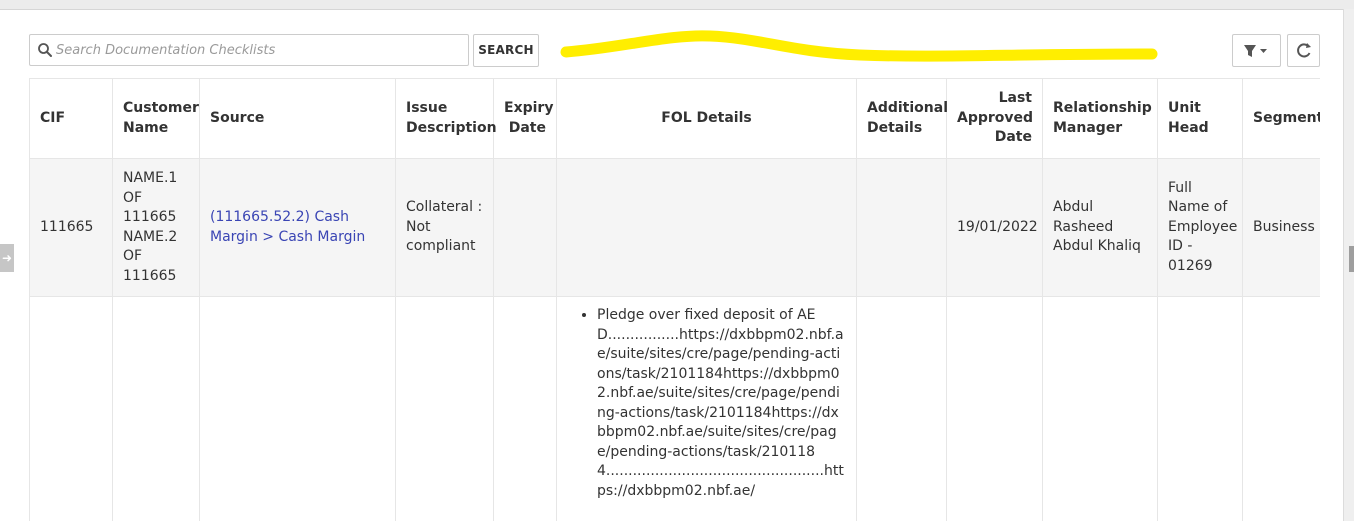 The height and width of the screenshot is (521, 1354). I want to click on cell-source, so click(297, 408).